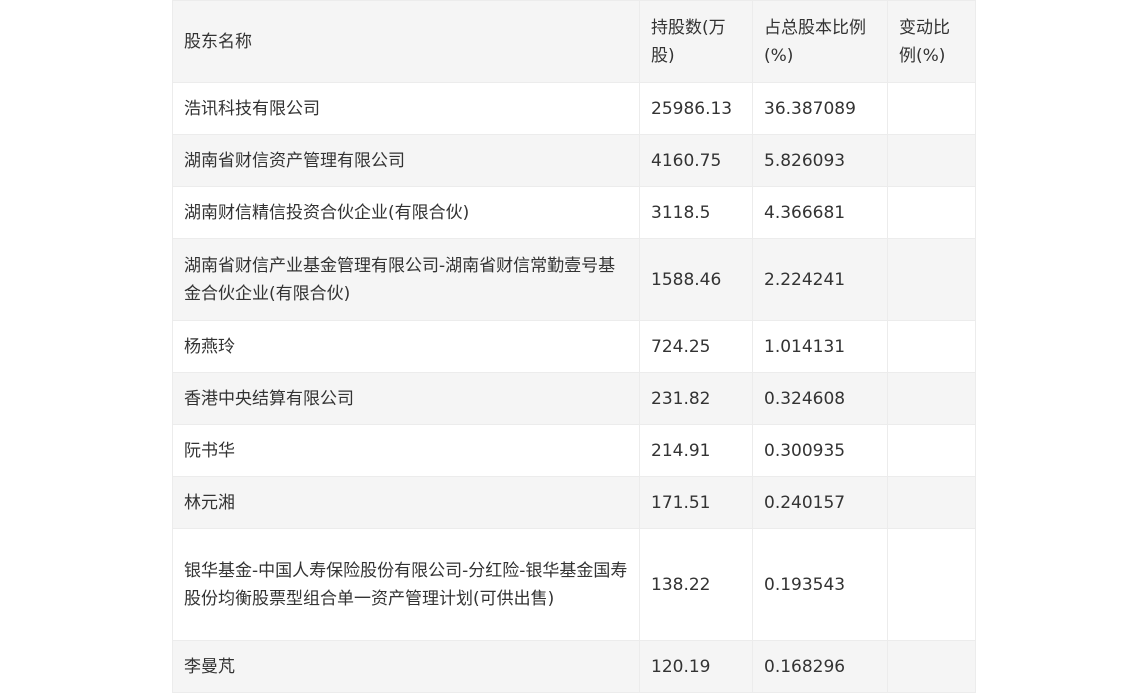  I want to click on header-shareholder-name: 股东名称, so click(406, 41).